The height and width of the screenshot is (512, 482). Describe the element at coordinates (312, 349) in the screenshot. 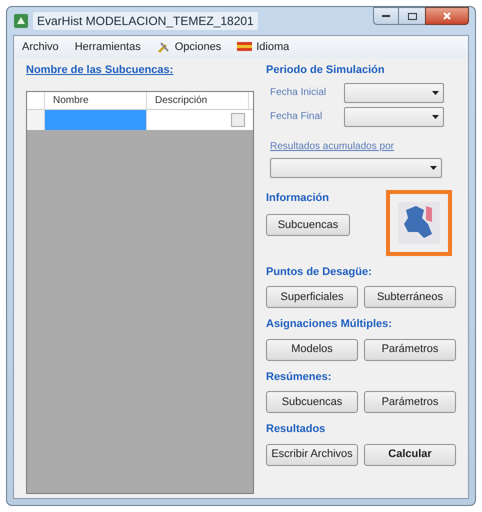

I see `action-button: Modelos` at that location.